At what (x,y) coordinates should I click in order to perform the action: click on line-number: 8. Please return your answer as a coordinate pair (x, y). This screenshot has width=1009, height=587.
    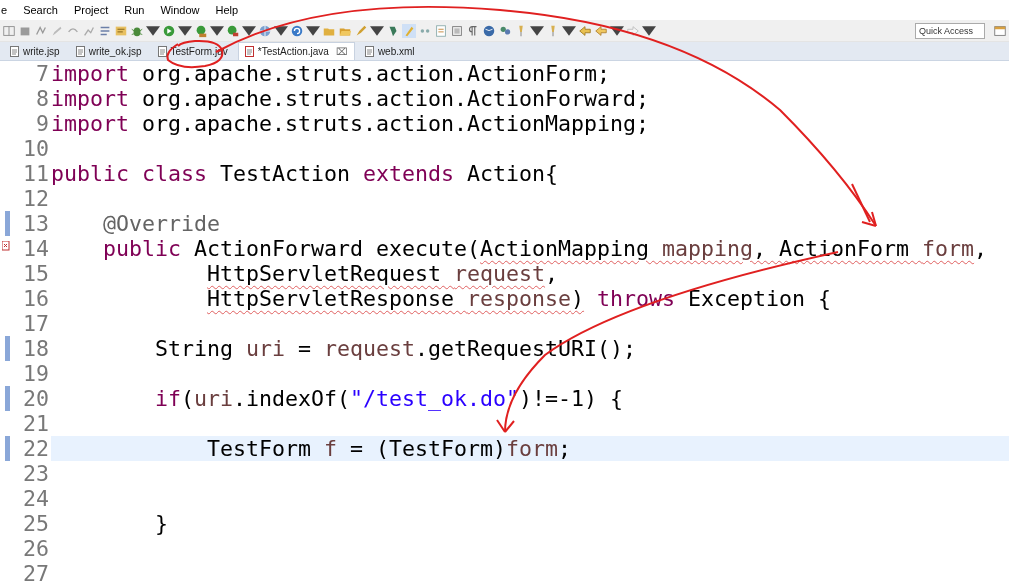
    Looking at the image, I should click on (42, 98).